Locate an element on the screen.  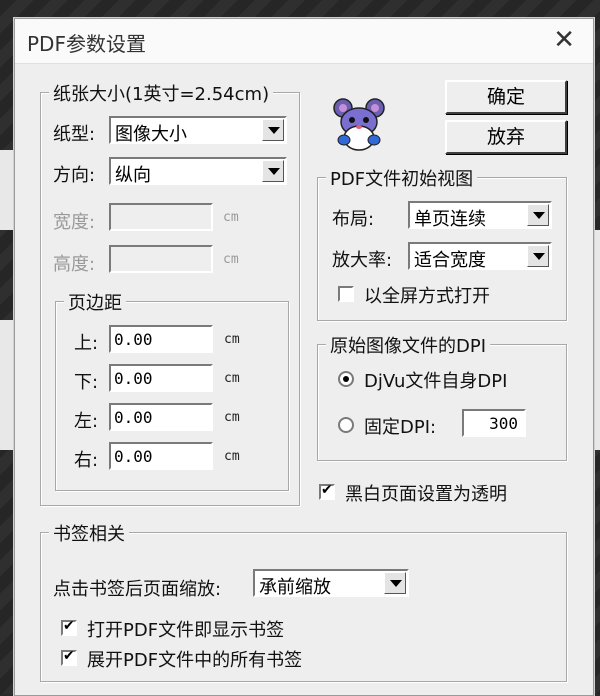
width-label: 宽度: is located at coordinates (74, 222).